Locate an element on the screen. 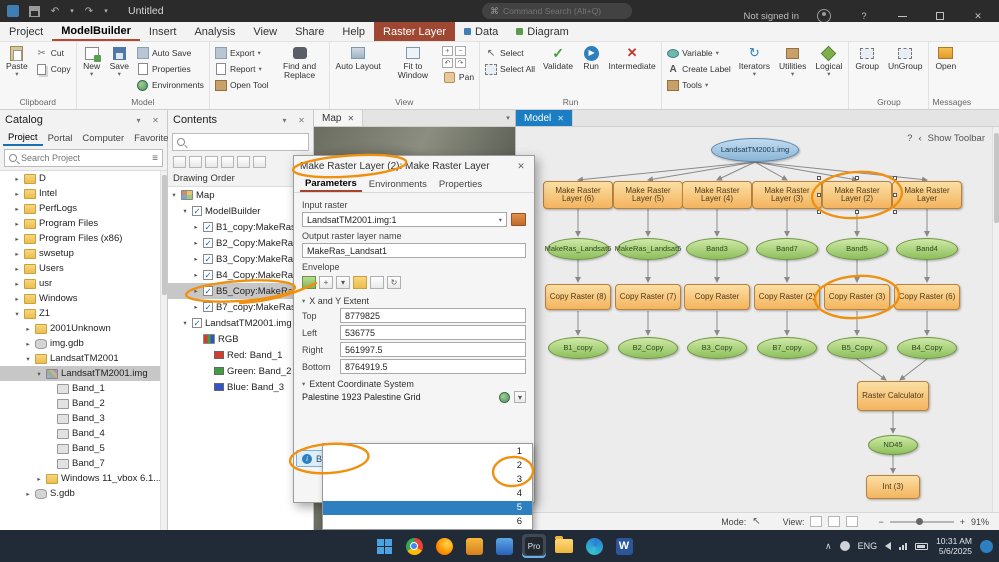 The image size is (999, 562). catalog-search-input is located at coordinates (85, 158).